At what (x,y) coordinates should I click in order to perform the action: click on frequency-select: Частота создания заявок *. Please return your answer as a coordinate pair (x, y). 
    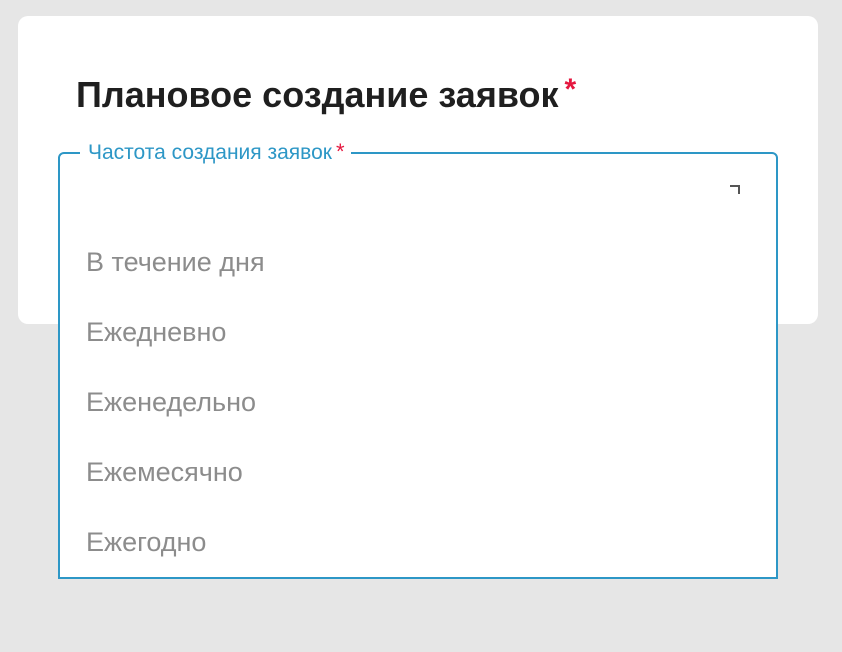
    Looking at the image, I should click on (418, 184).